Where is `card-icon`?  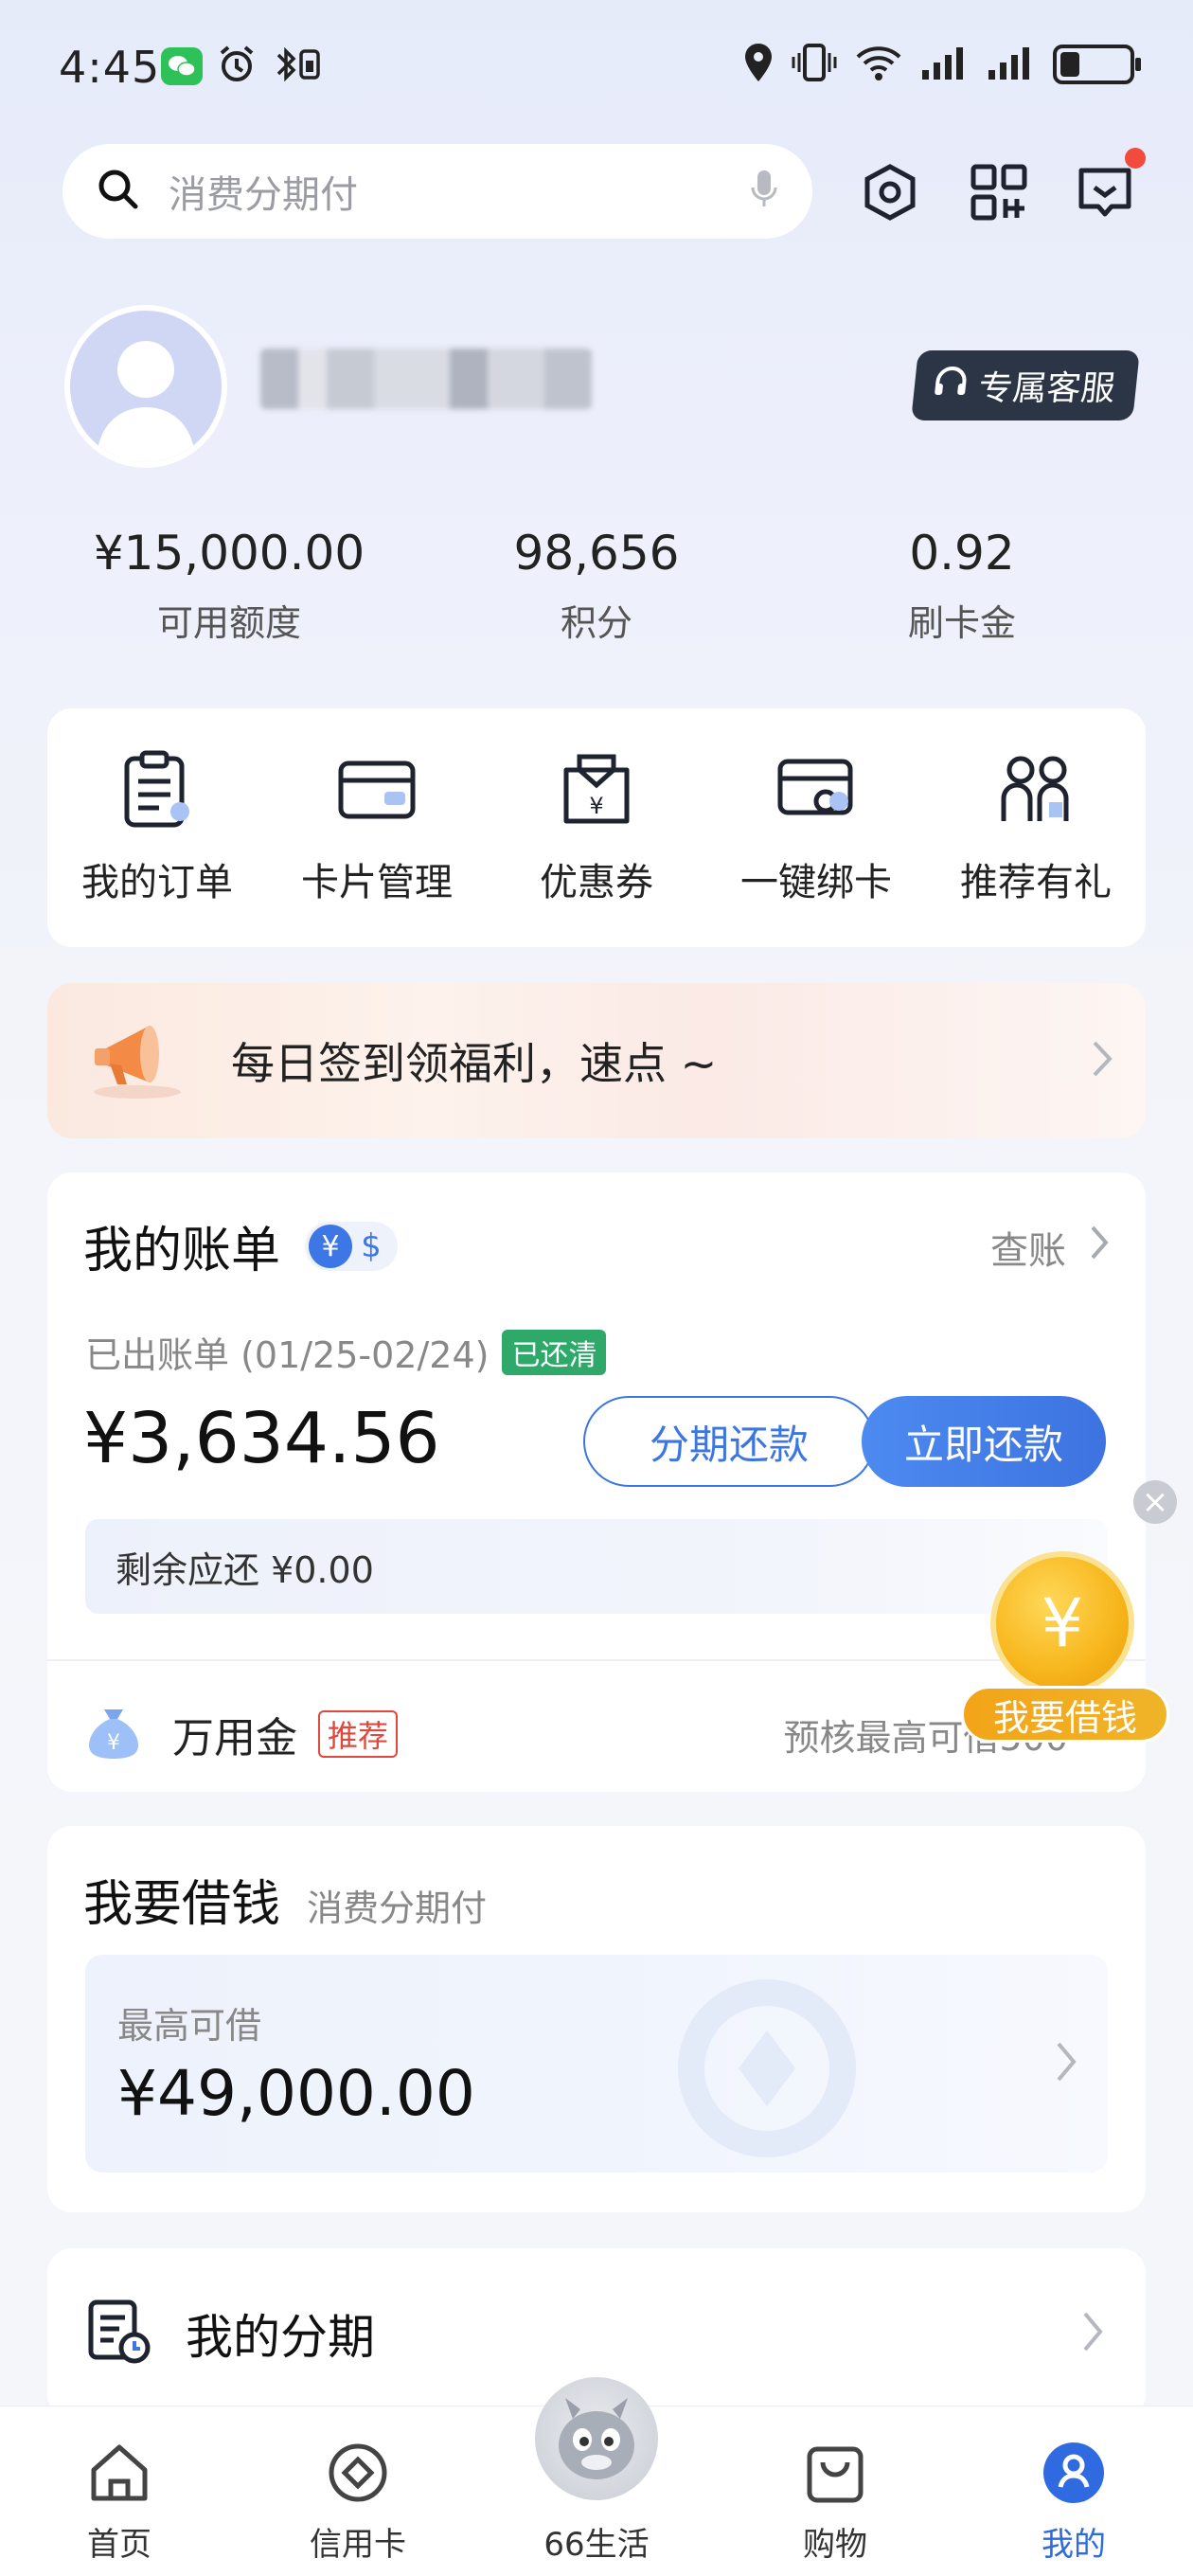
card-icon is located at coordinates (377, 789).